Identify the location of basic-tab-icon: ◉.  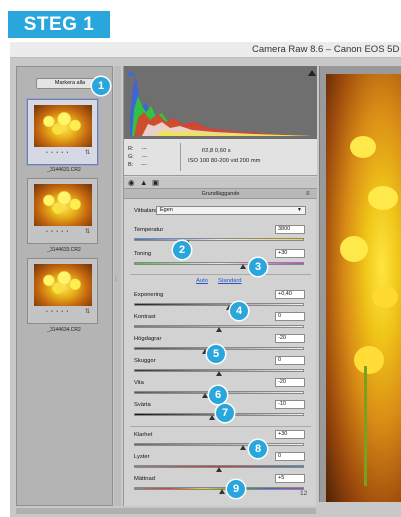
(131, 182).